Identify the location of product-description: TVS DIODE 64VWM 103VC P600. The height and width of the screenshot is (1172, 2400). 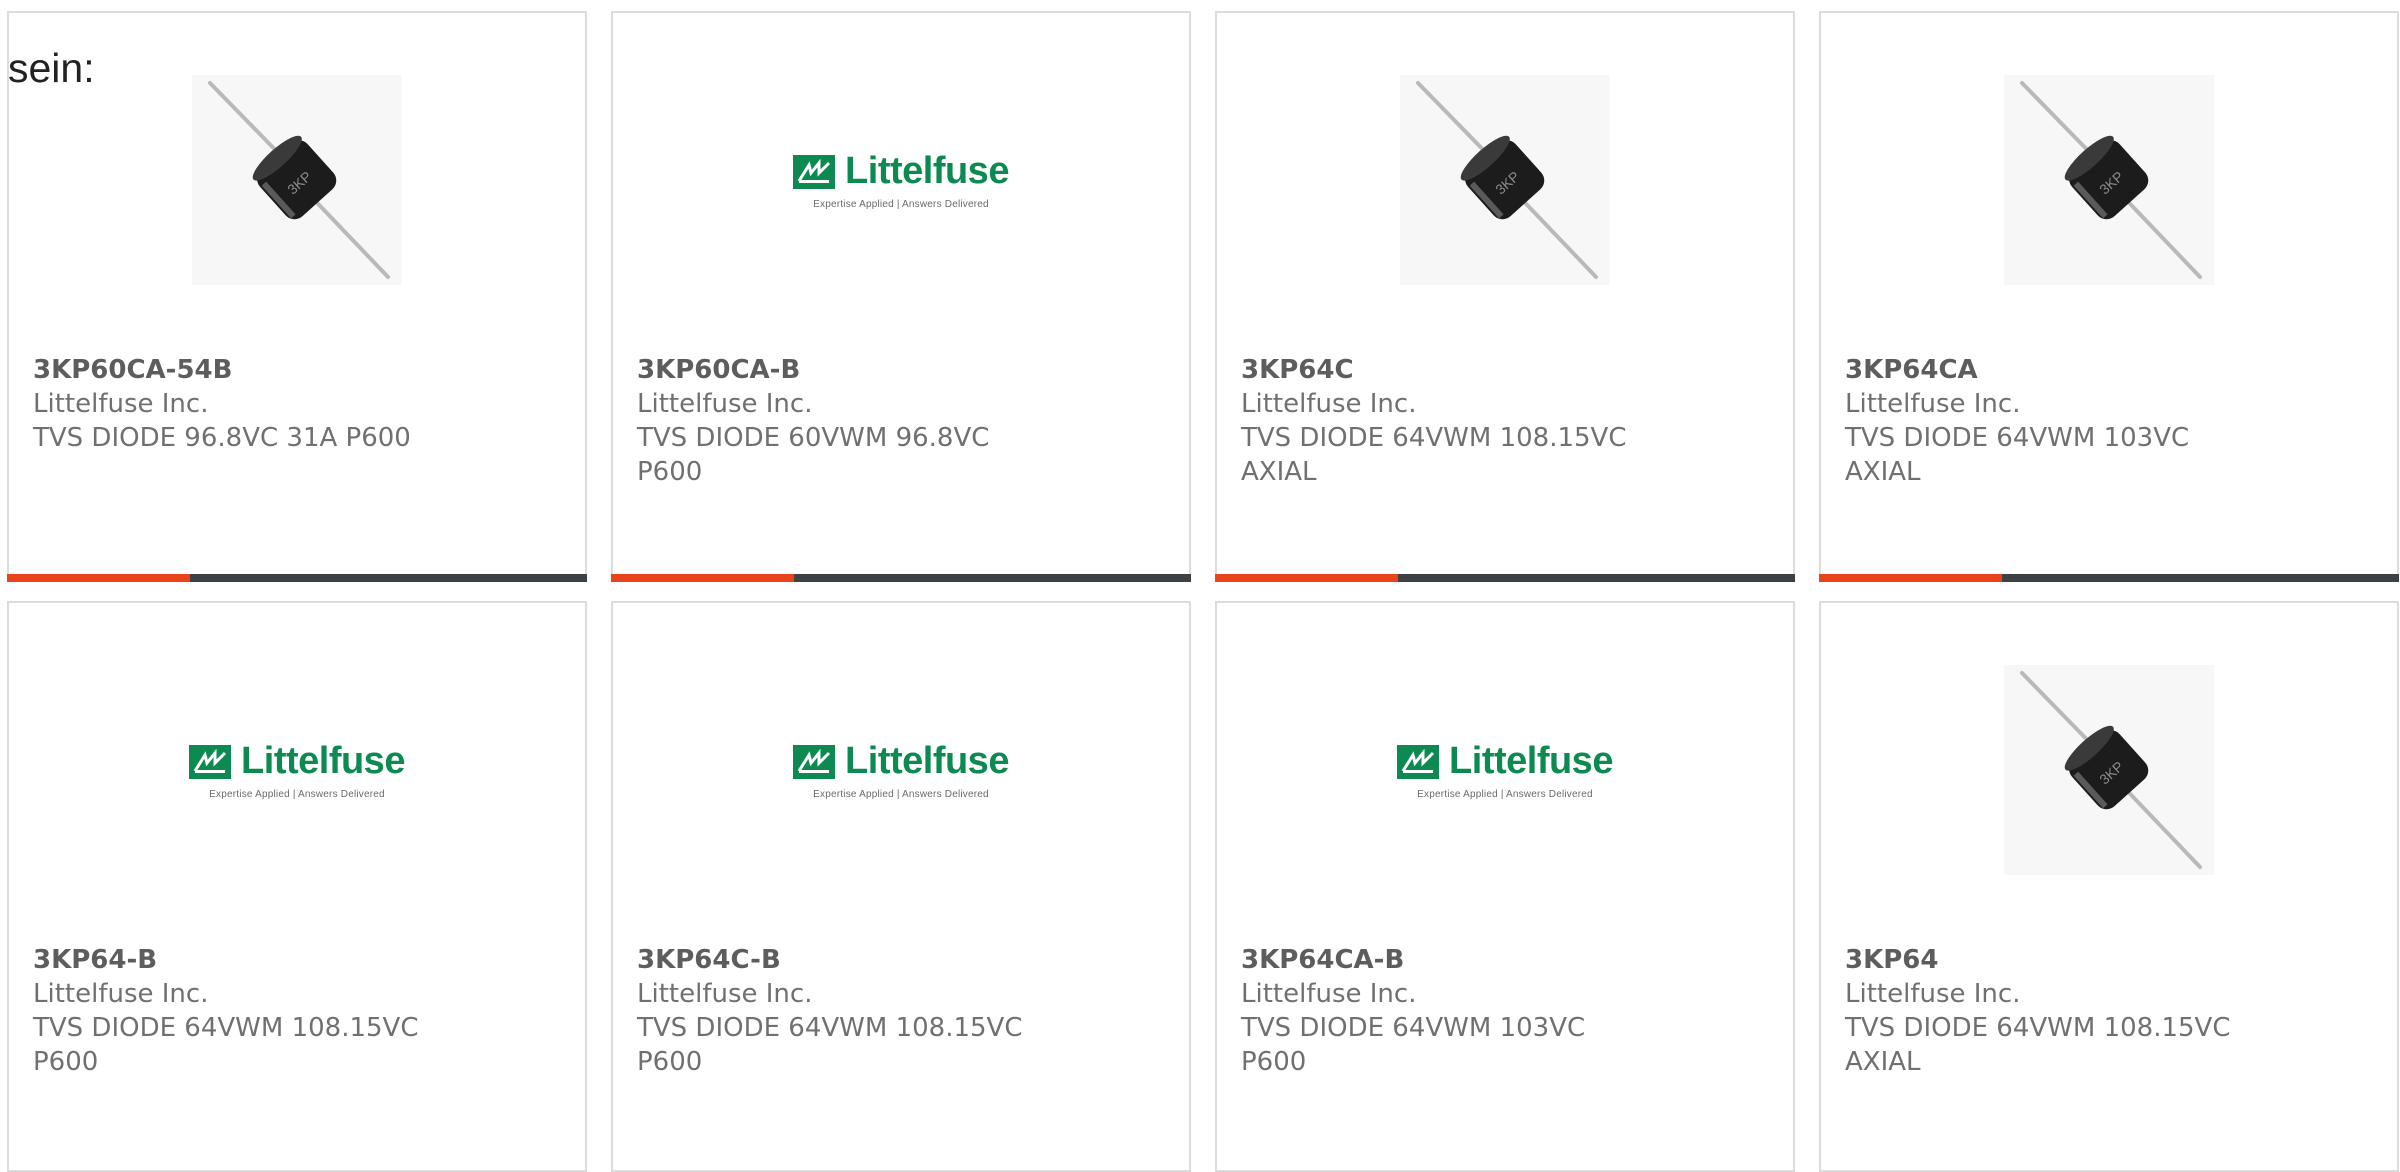
(1413, 1045).